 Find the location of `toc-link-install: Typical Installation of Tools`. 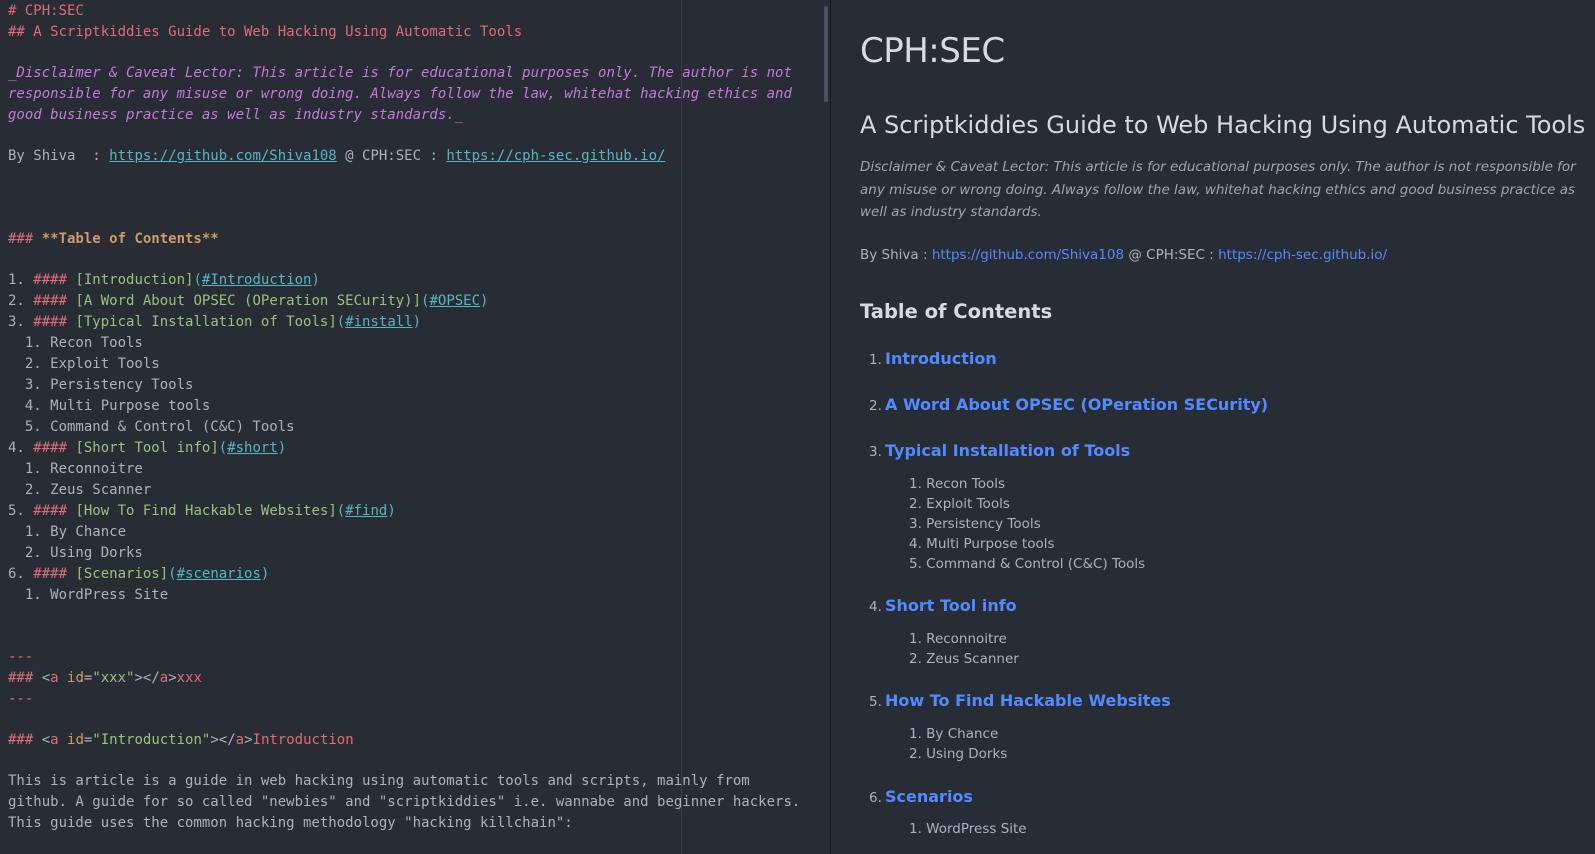

toc-link-install: Typical Installation of Tools is located at coordinates (1007, 450).